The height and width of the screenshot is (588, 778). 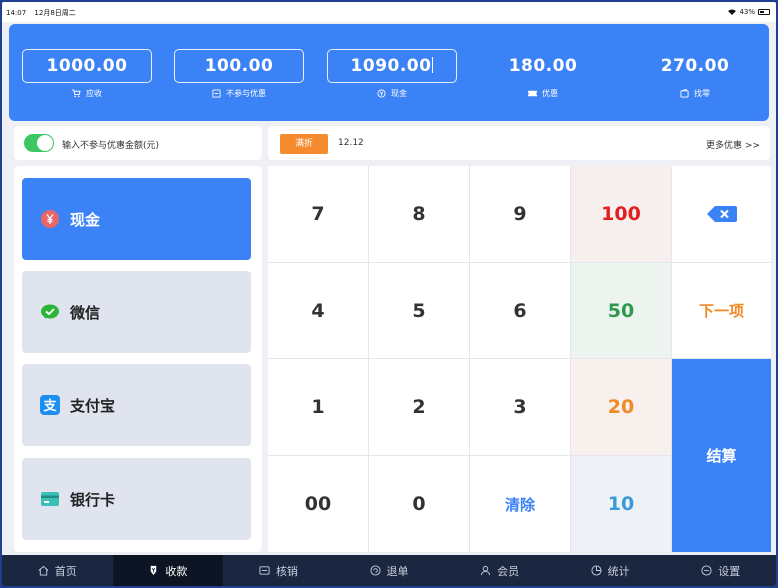 What do you see at coordinates (520, 504) in the screenshot?
I see `clear-button: 清除` at bounding box center [520, 504].